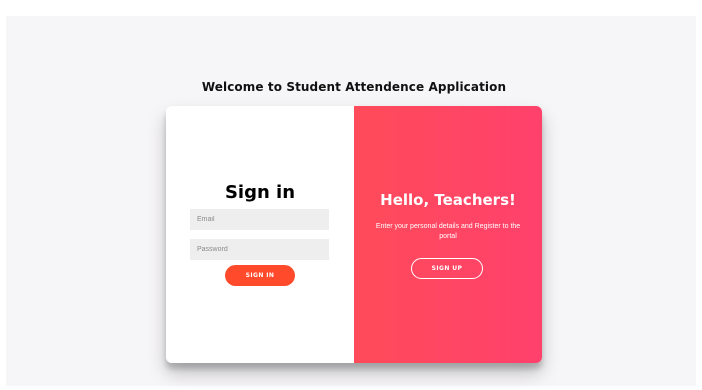 Image resolution: width=702 pixels, height=390 pixels. What do you see at coordinates (259, 219) in the screenshot?
I see `email-field` at bounding box center [259, 219].